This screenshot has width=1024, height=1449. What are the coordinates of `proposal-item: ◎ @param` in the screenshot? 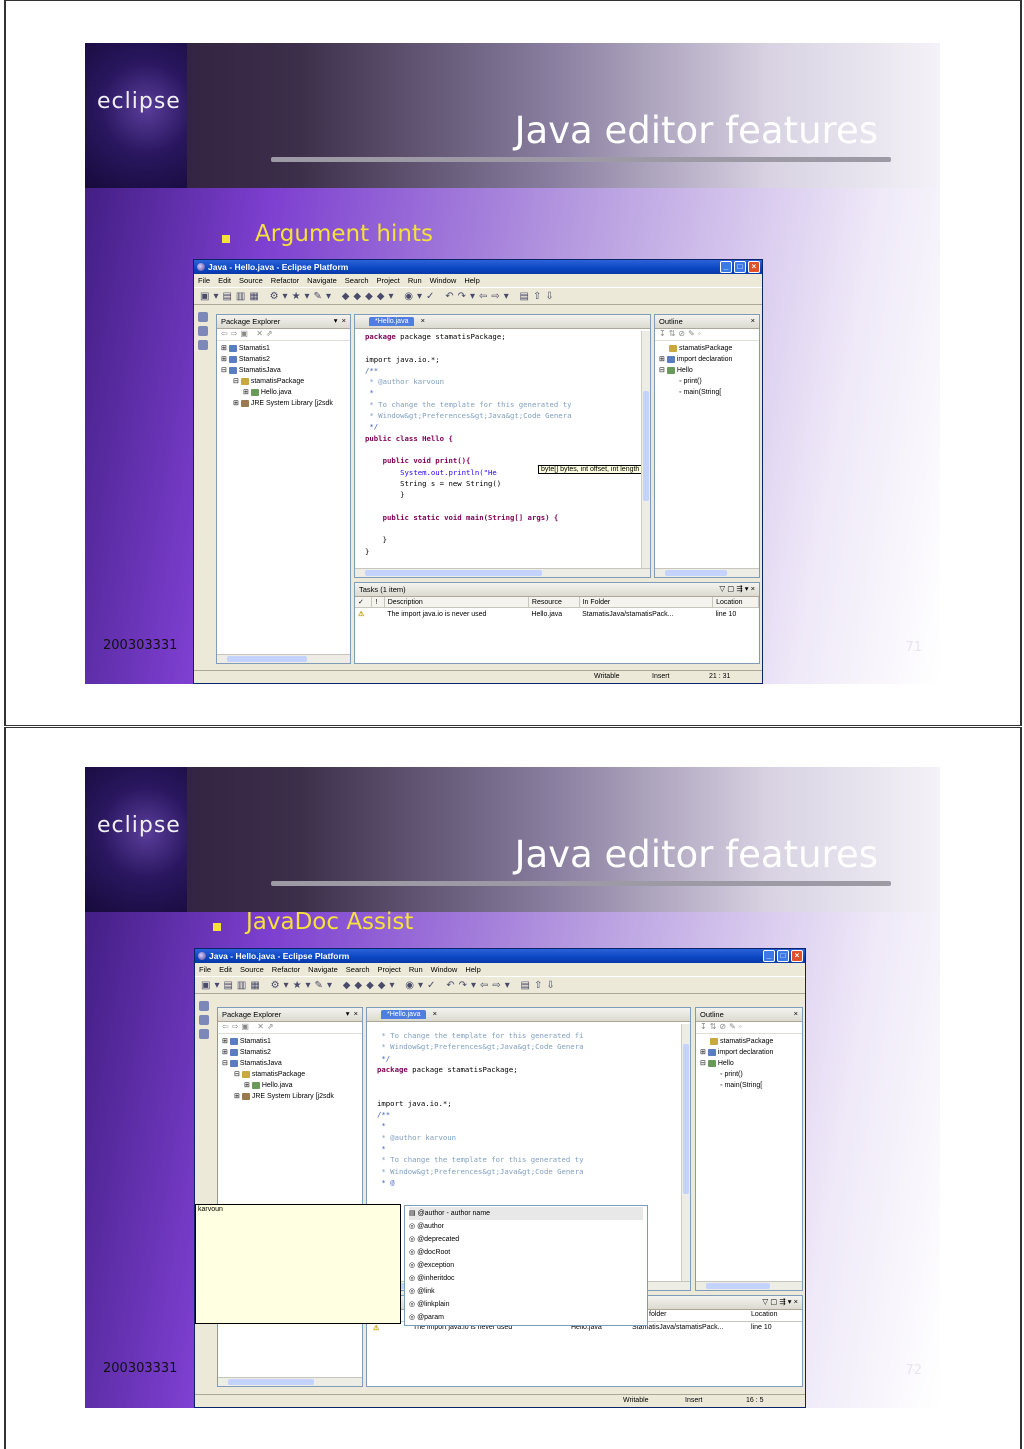 It's located at (526, 1317).